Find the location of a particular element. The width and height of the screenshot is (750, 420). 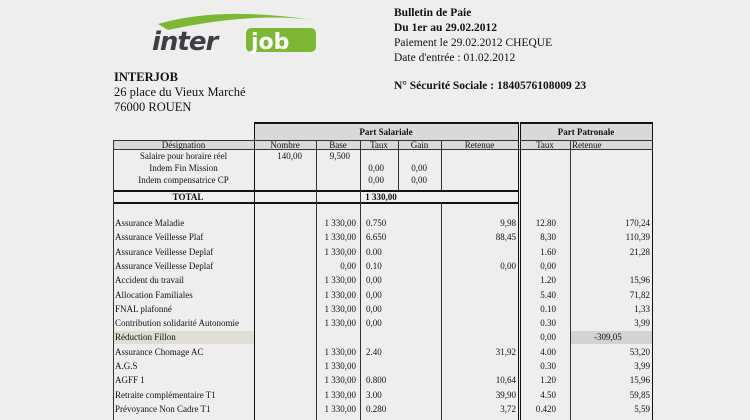

contribution-designation: AGFF 1 is located at coordinates (130, 380).